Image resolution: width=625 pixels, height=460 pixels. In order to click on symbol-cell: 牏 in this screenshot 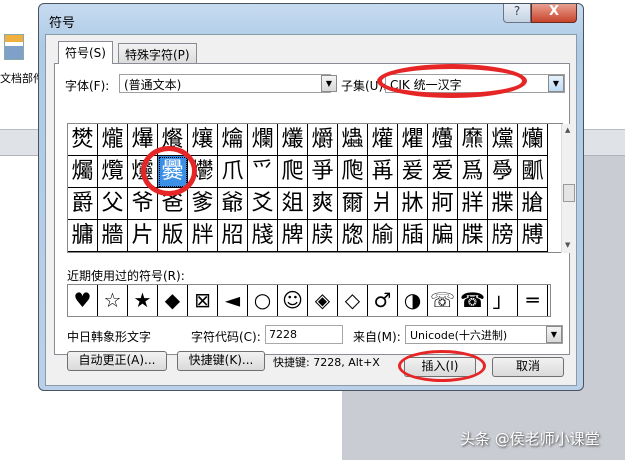, I will do `click(383, 236)`.